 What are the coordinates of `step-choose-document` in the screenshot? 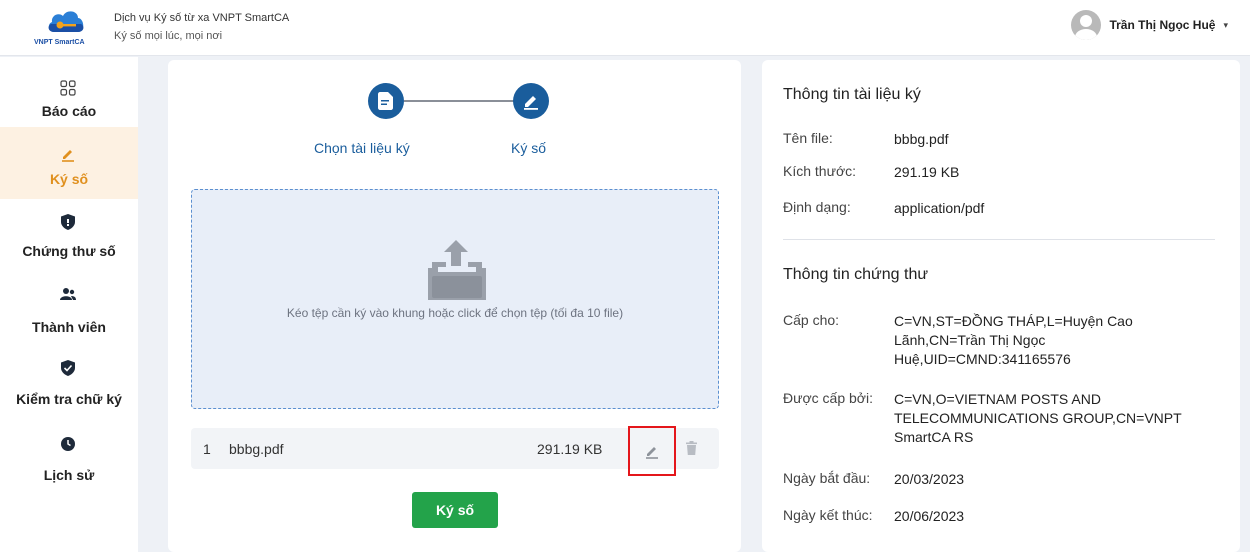 It's located at (386, 101).